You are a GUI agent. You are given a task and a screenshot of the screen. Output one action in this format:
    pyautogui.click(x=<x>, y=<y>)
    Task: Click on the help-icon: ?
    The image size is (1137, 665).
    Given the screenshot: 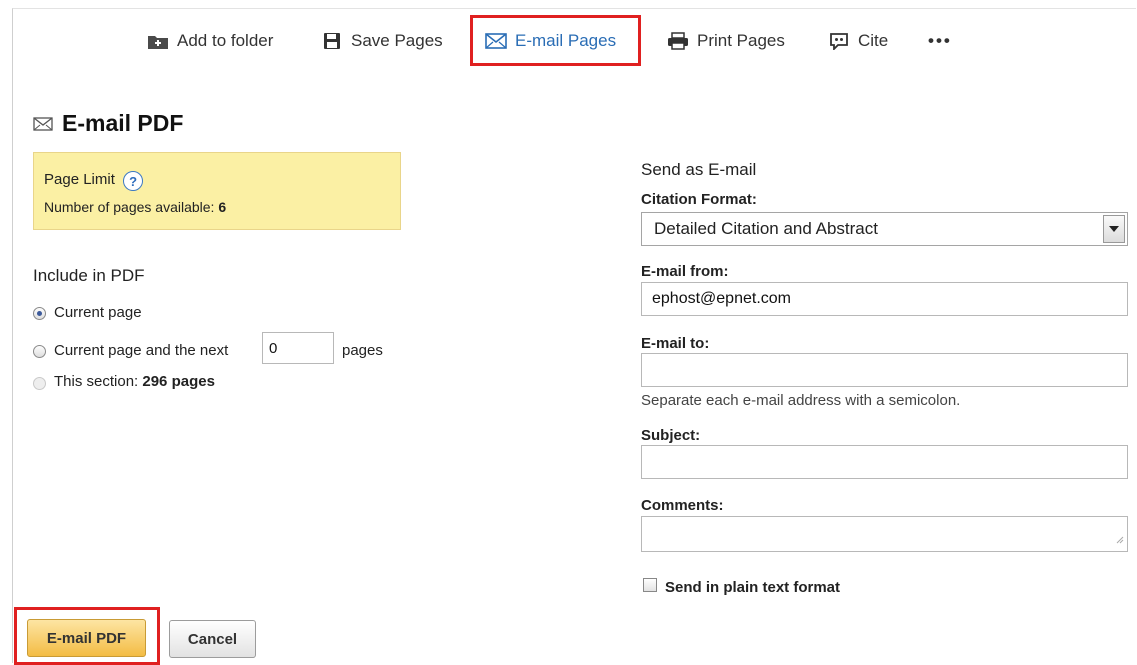 What is the action you would take?
    pyautogui.click(x=133, y=181)
    